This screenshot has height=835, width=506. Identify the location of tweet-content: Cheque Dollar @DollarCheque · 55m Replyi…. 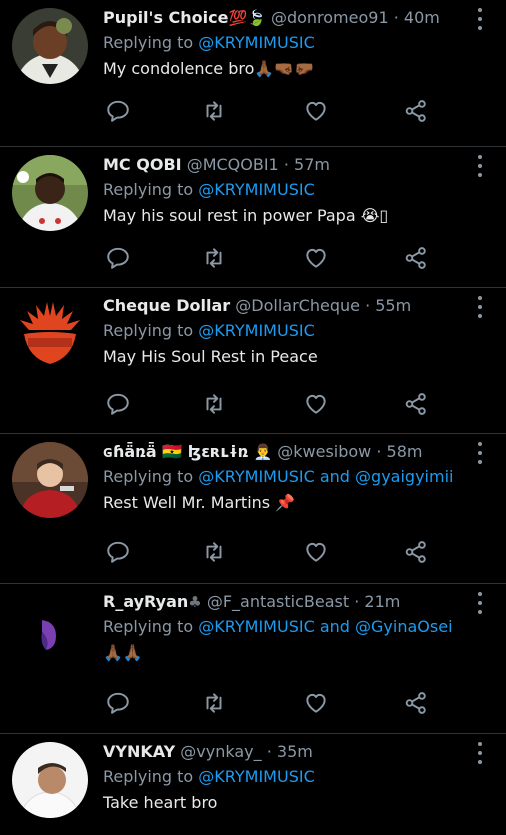
(284, 332).